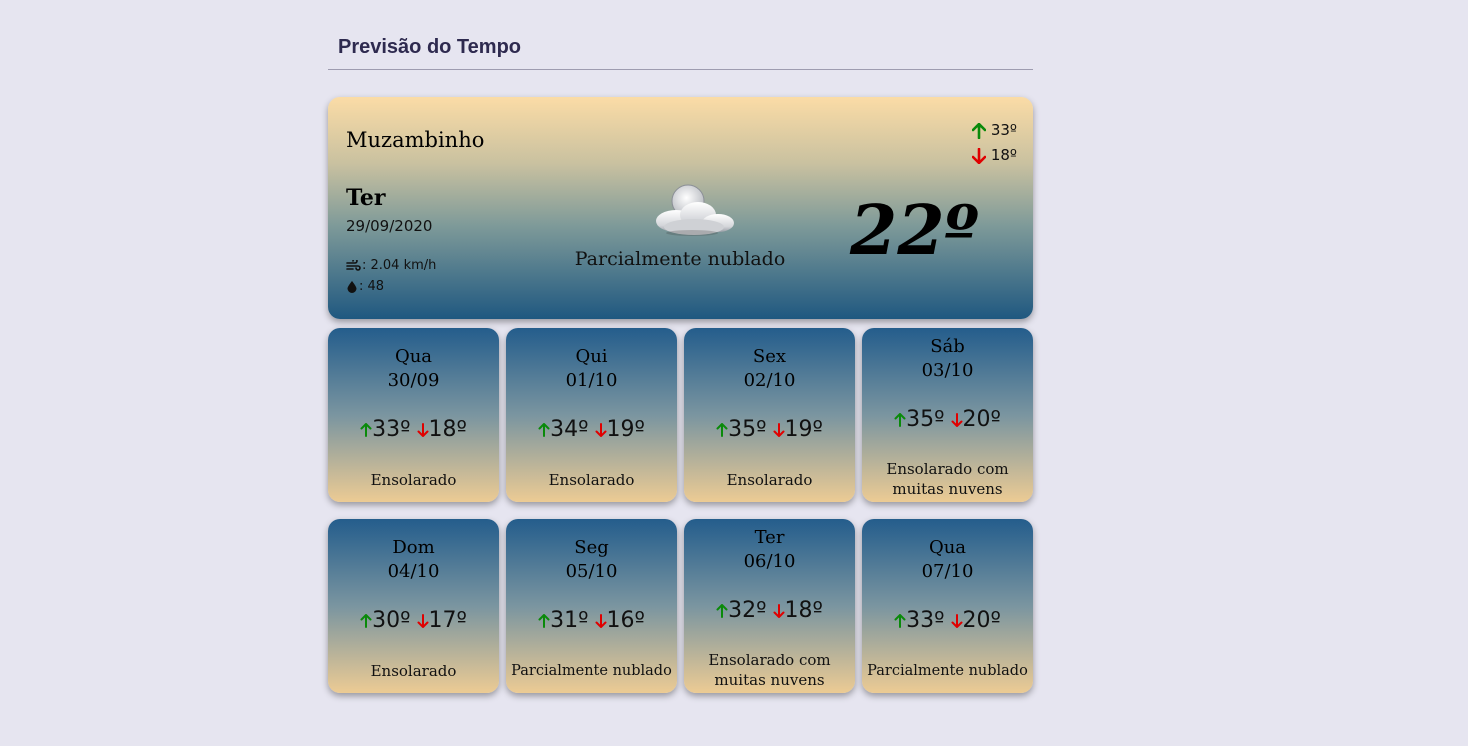 The height and width of the screenshot is (746, 1468). I want to click on forecast-temps: 31º 16º, so click(591, 620).